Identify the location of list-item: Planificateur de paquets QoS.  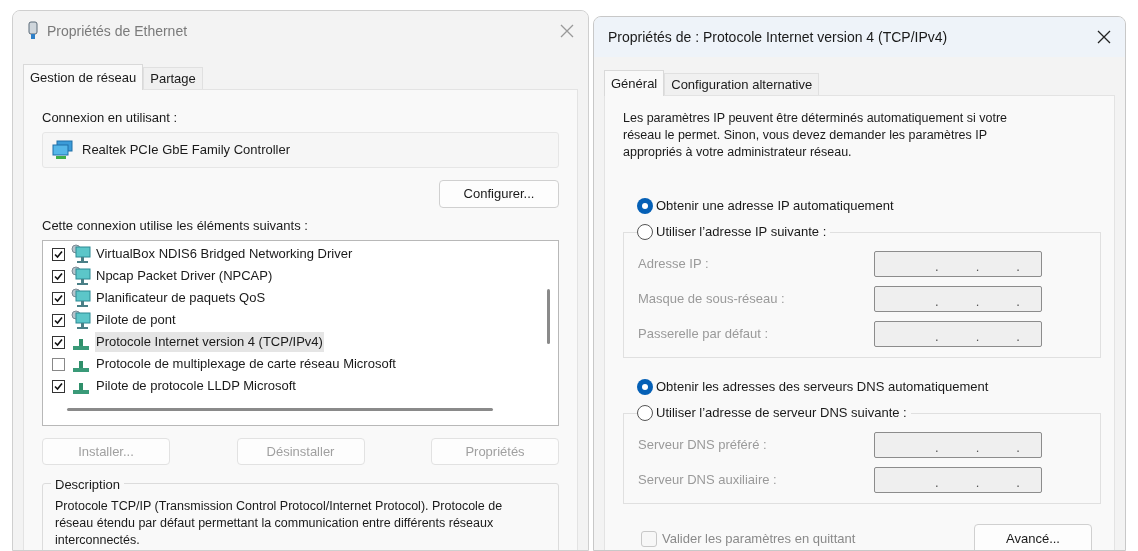
(181, 298).